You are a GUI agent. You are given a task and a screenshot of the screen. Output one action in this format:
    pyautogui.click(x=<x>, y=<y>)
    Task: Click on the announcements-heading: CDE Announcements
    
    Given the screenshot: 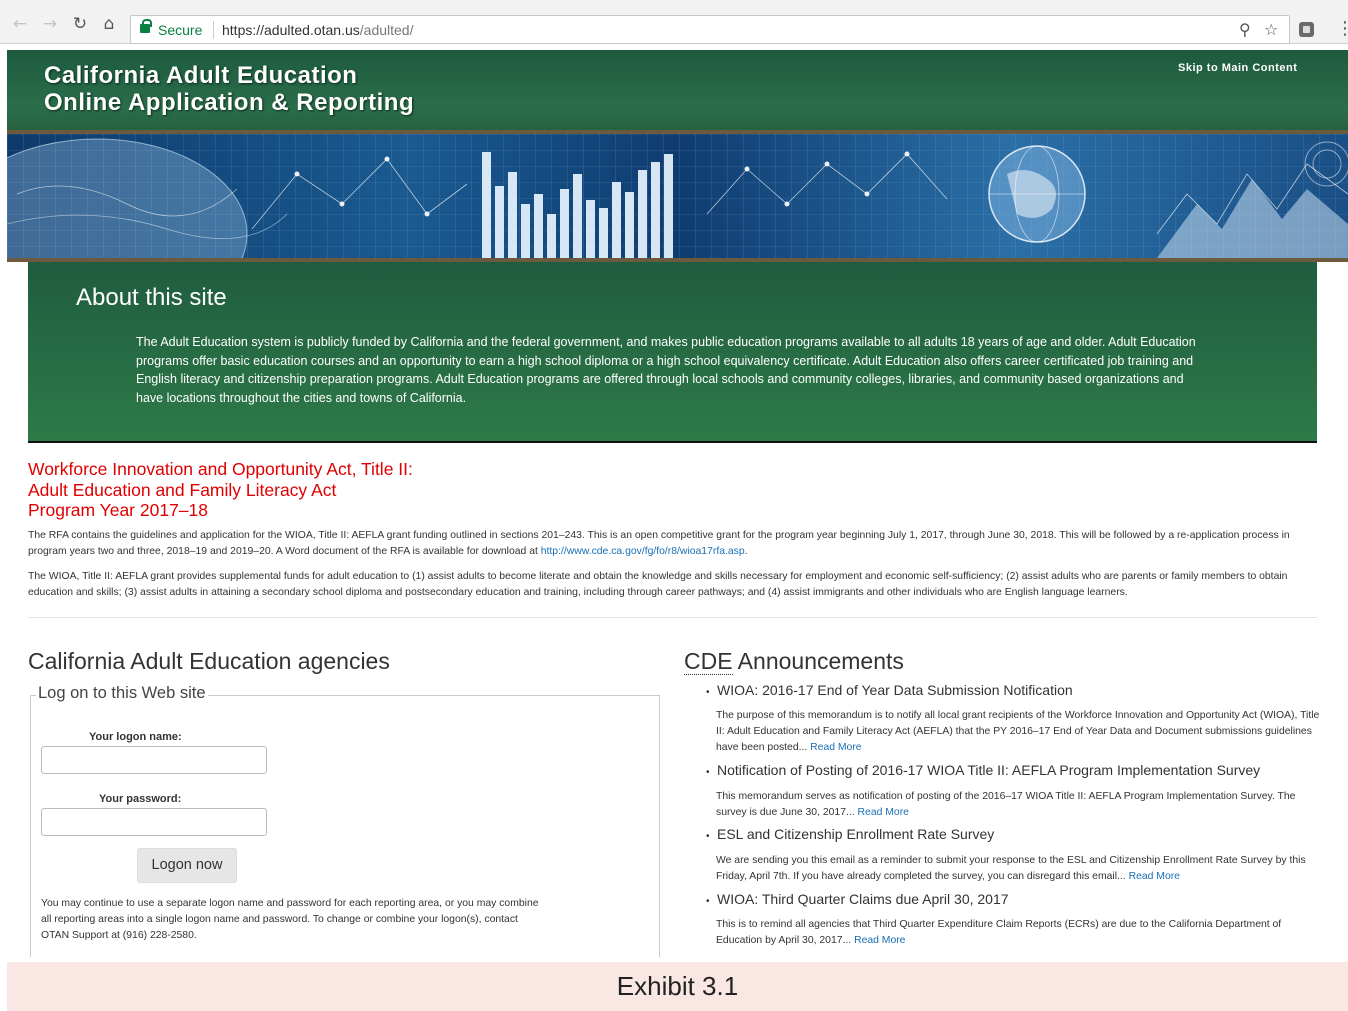 What is the action you would take?
    pyautogui.click(x=794, y=661)
    